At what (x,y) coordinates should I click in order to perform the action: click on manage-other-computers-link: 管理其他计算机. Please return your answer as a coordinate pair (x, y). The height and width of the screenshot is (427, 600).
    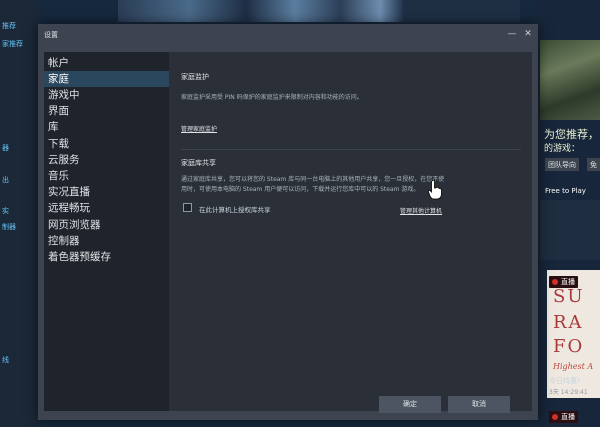
    Looking at the image, I should click on (421, 210).